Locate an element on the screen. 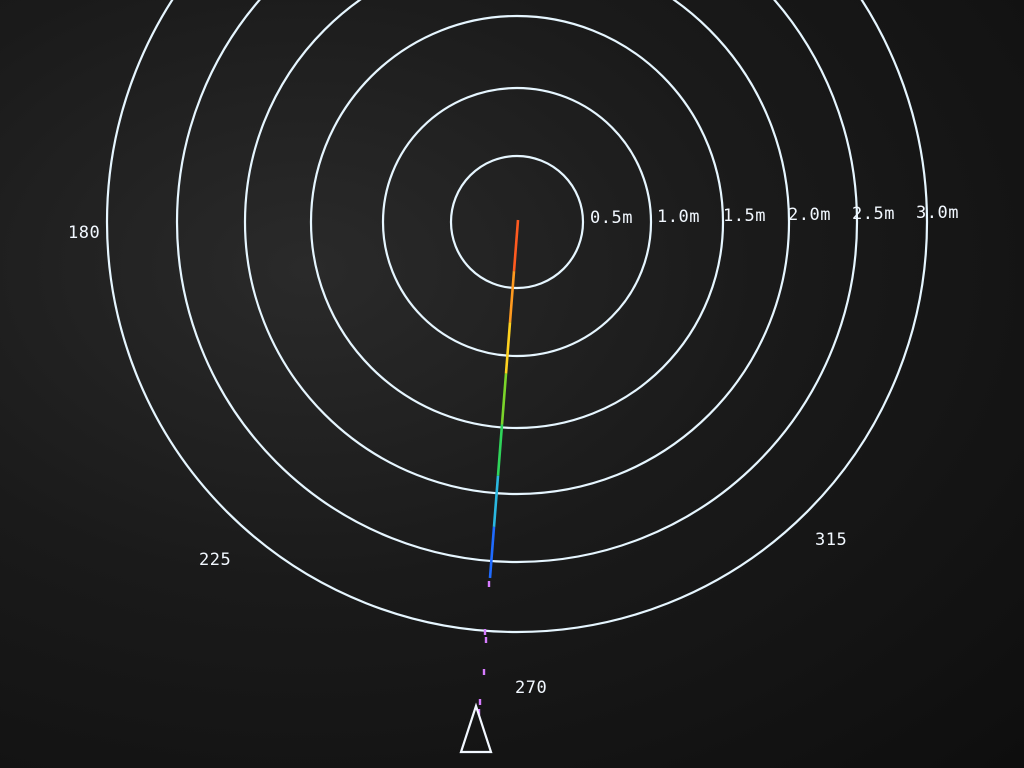  range-labels: 0.5m 1.0m 1.5m 2.0m 2.5m 3.0m is located at coordinates (774, 215).